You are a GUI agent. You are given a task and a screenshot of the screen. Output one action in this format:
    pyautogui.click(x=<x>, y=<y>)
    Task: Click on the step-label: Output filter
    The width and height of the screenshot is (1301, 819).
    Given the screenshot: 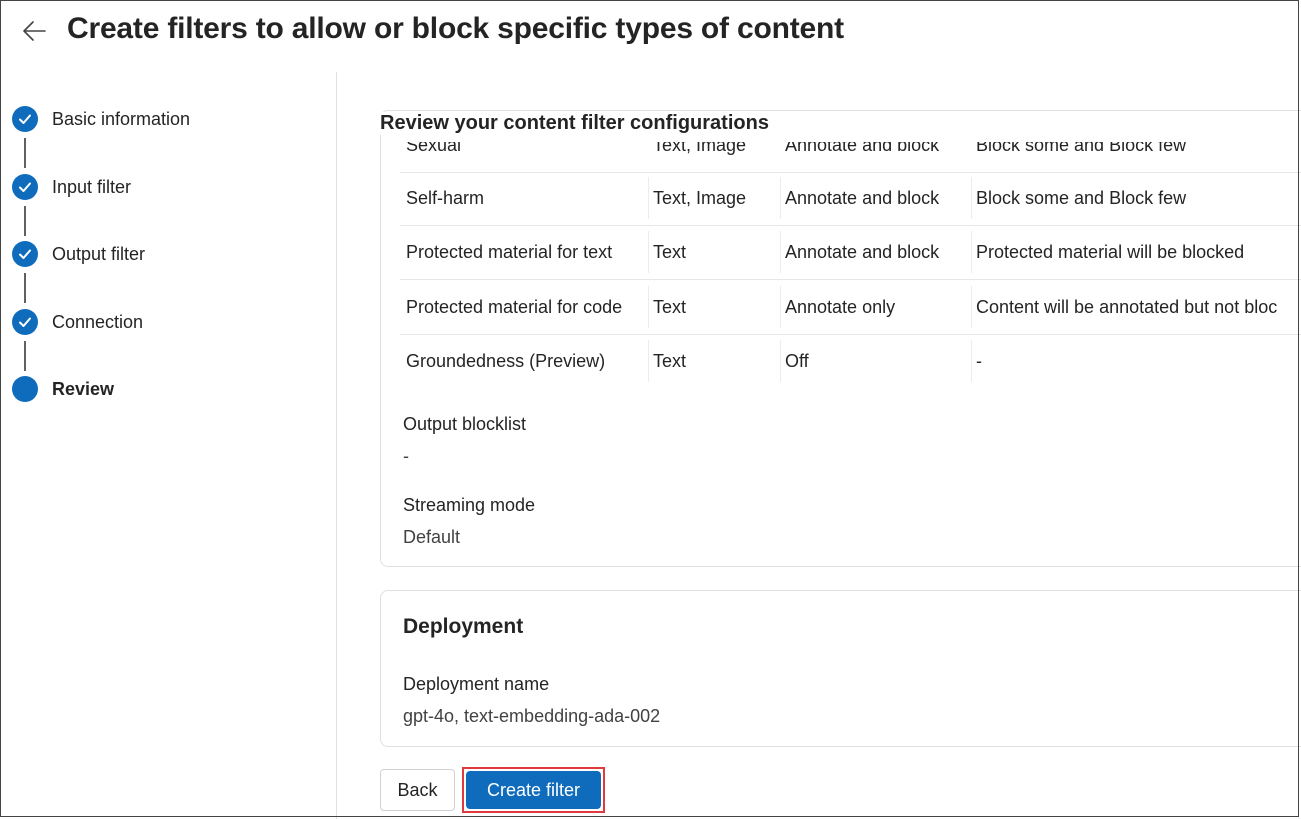 What is the action you would take?
    pyautogui.click(x=99, y=253)
    